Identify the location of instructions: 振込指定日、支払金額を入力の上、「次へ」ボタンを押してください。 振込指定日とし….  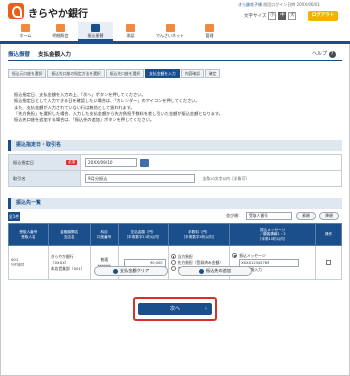
(118, 107).